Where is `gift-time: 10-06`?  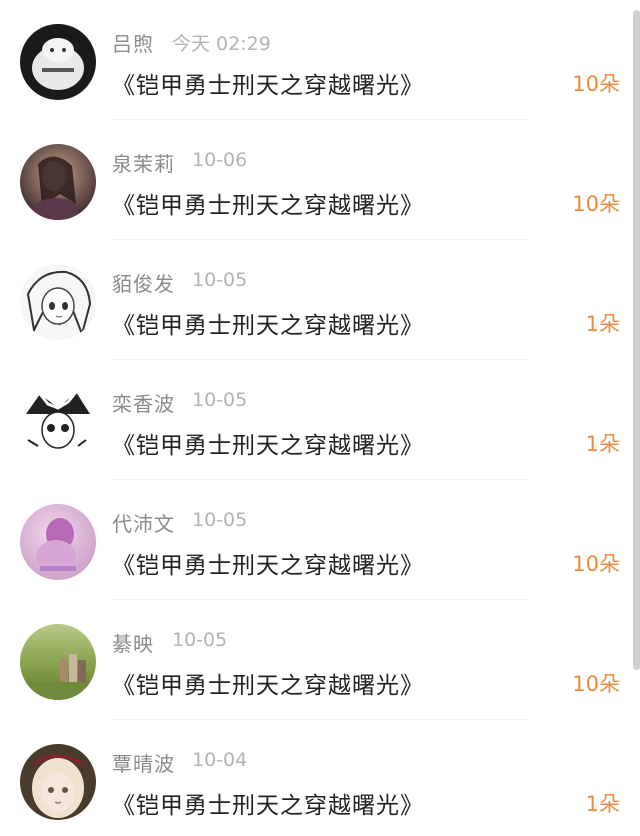
gift-time: 10-06 is located at coordinates (220, 160).